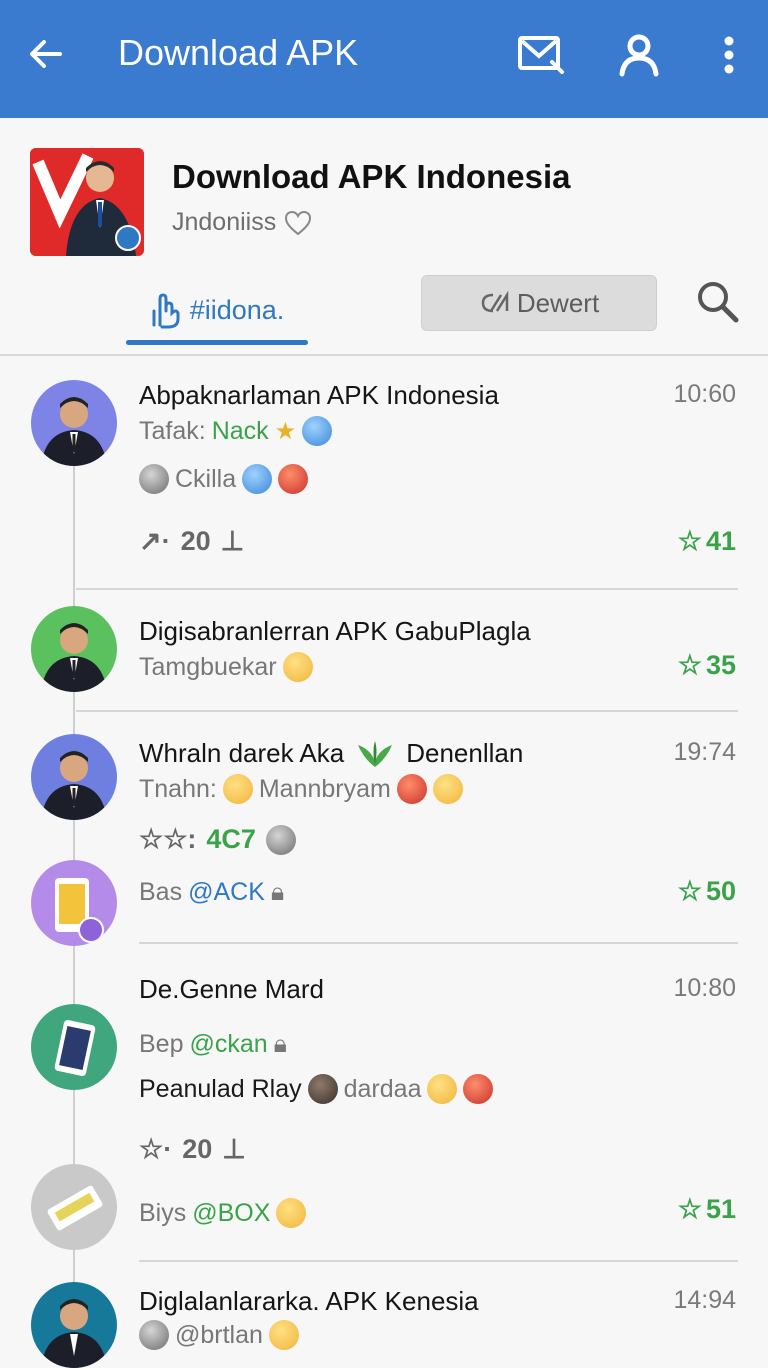 This screenshot has width=768, height=1368. Describe the element at coordinates (465, 753) in the screenshot. I see `post-author-part: Denenllan` at that location.